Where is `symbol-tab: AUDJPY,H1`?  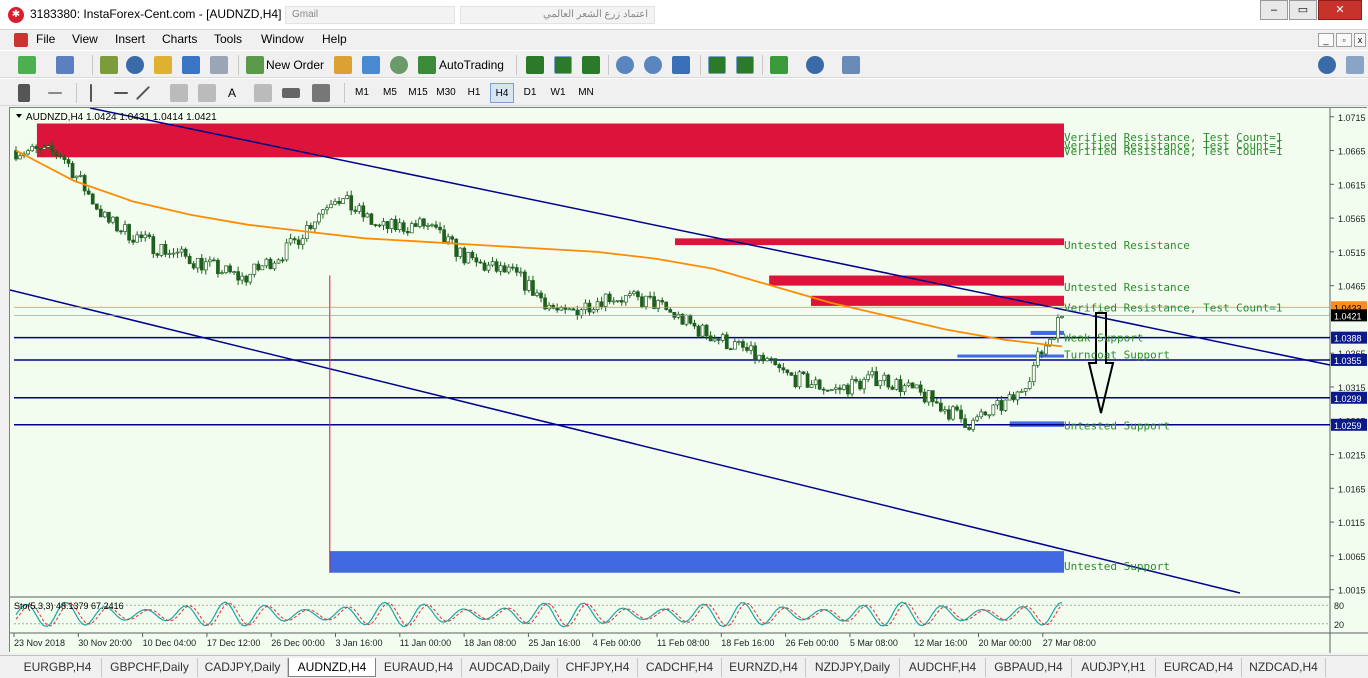
symbol-tab: AUDJPY,H1 is located at coordinates (1114, 667).